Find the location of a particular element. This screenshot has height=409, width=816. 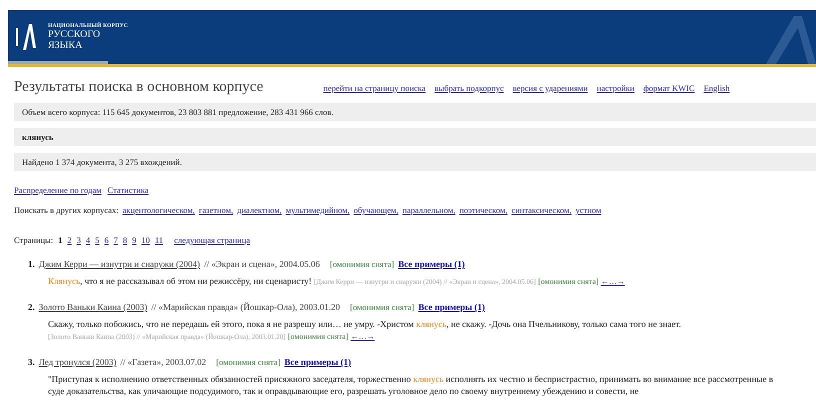

result-number: 3. is located at coordinates (31, 362).